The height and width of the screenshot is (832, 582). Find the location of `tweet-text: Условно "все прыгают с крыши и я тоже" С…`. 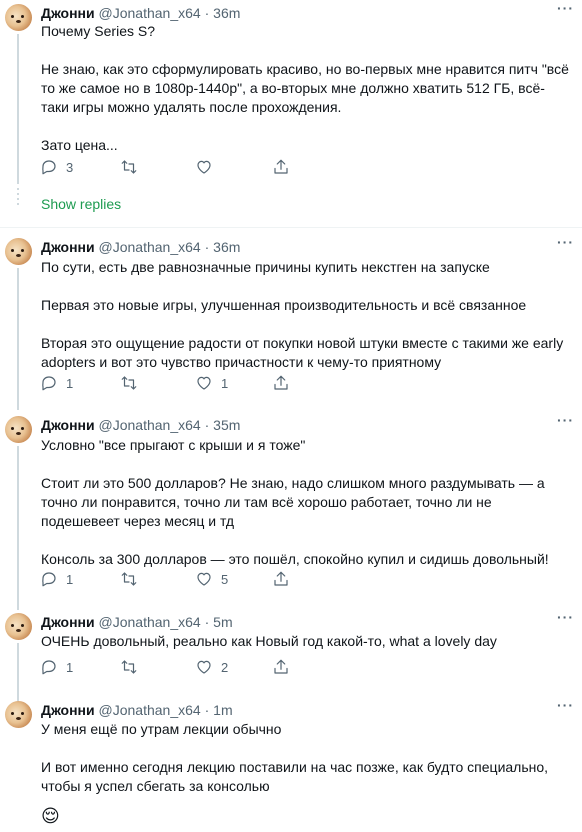

tweet-text: Условно "все прыгают с крыши и я тоже" С… is located at coordinates (306, 502).